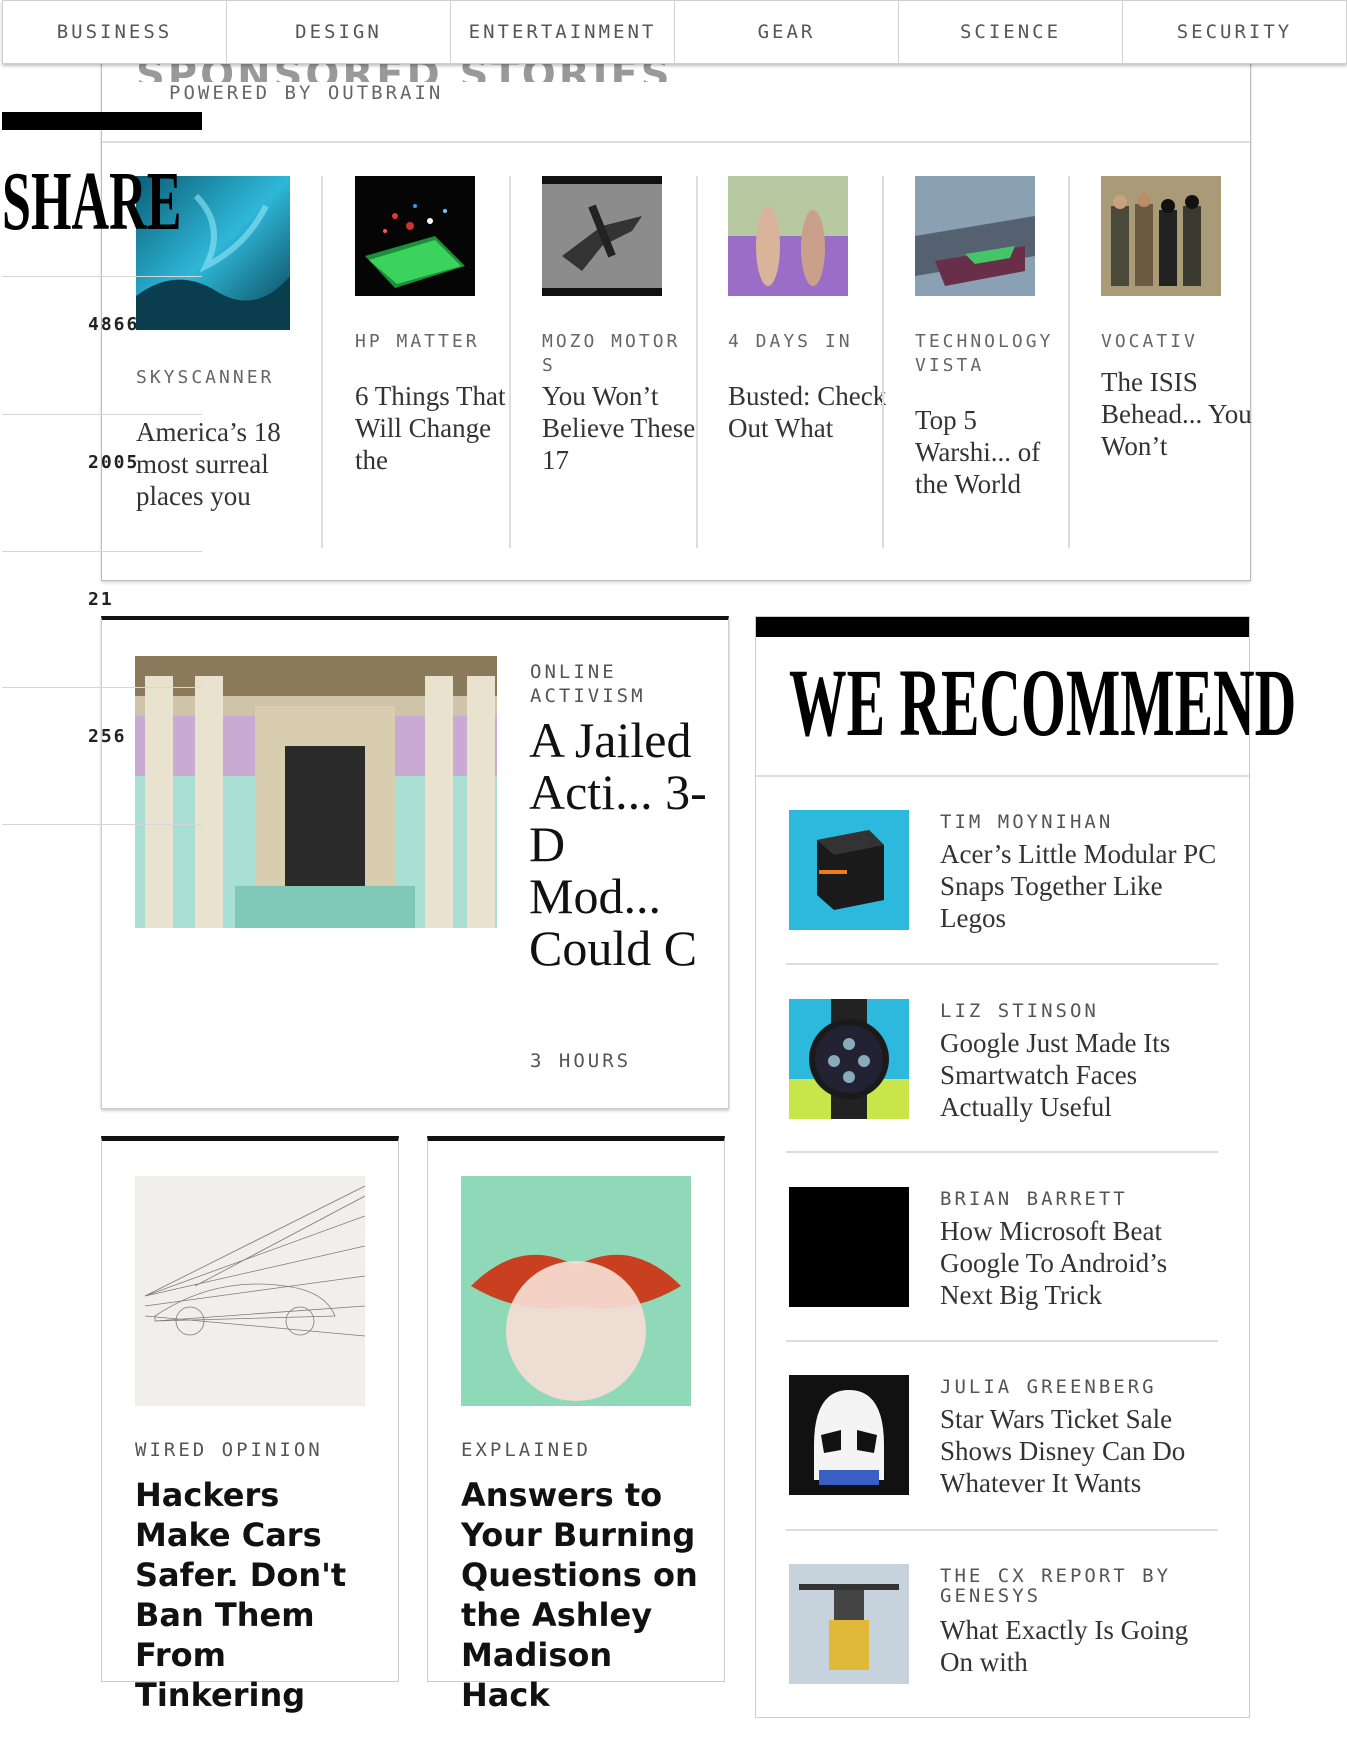 This screenshot has height=1754, width=1347. I want to click on nav-security: SECURITY, so click(1234, 32).